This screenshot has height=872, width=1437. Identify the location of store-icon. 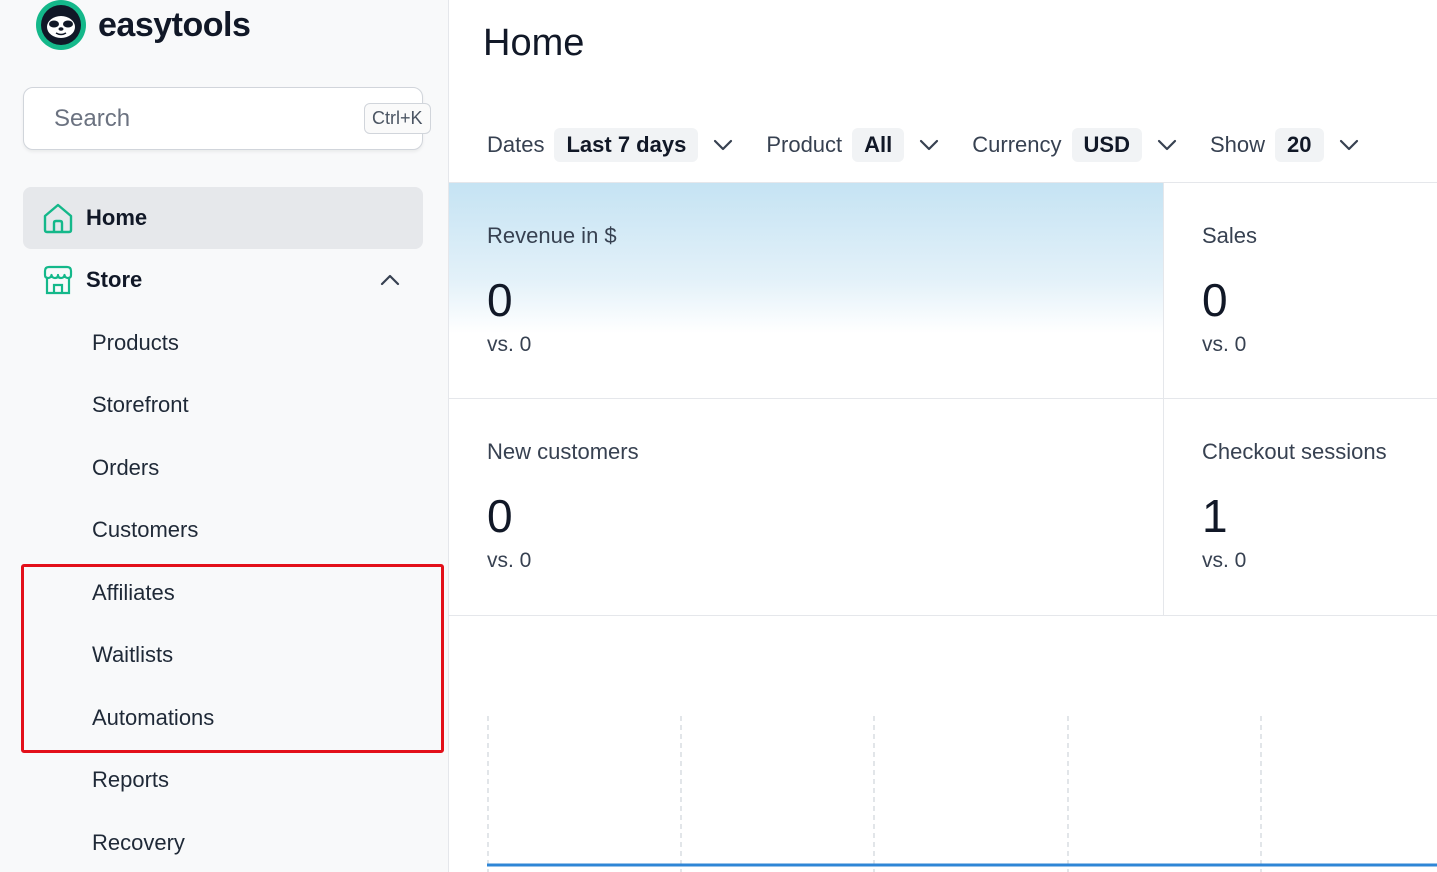
(58, 280).